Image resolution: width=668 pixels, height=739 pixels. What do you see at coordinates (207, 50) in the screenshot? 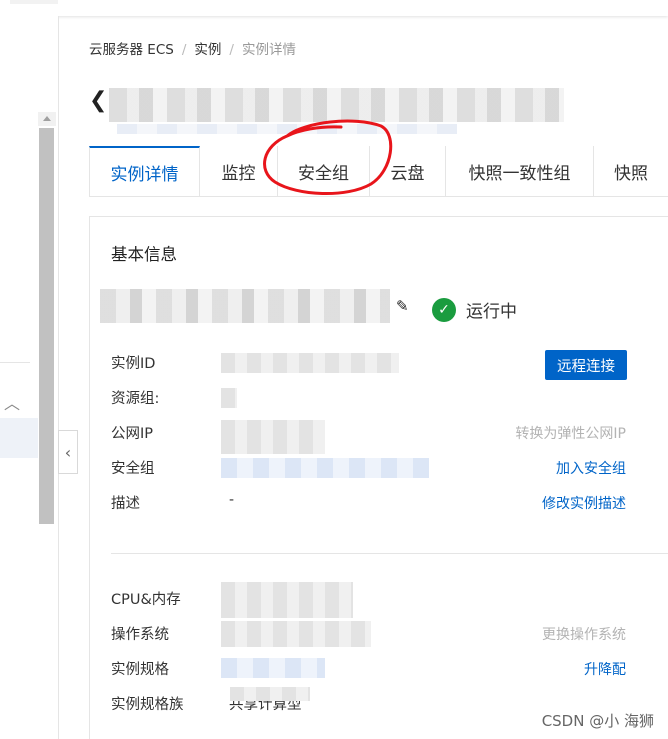
I see `breadcrumb-item-instances: 实例` at bounding box center [207, 50].